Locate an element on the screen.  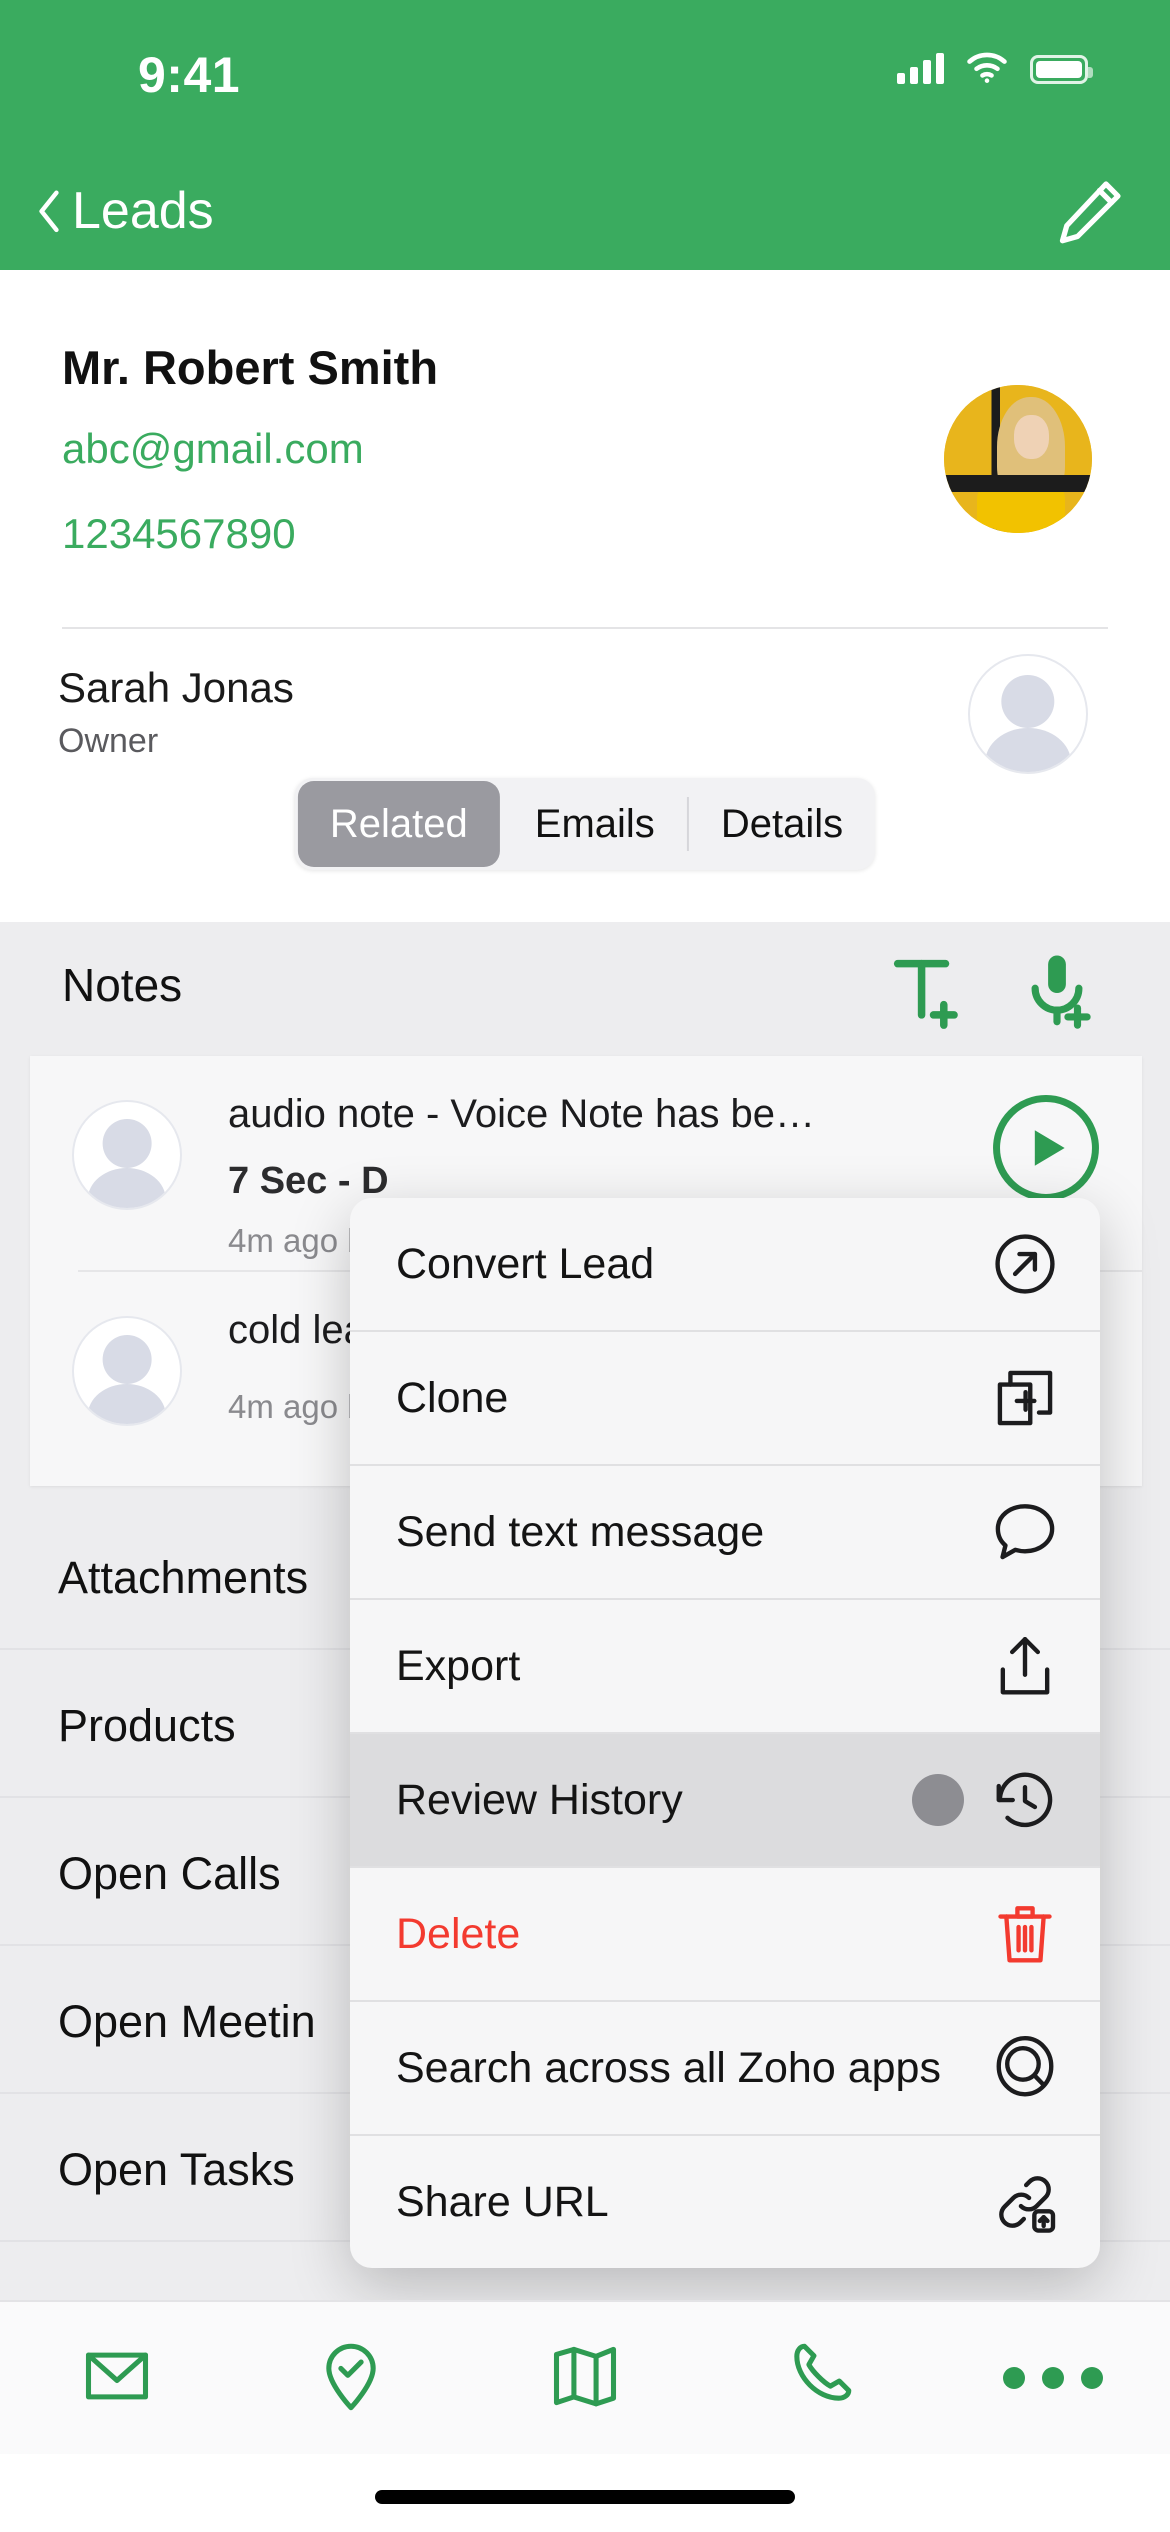
link-share-icon is located at coordinates (1025, 2202).